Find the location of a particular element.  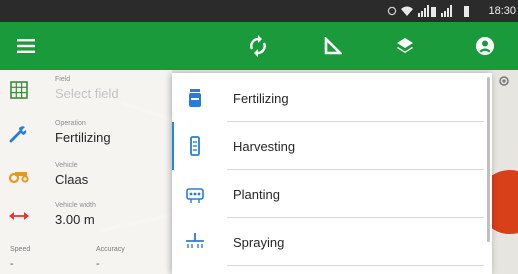

locate-icon is located at coordinates (504, 81).